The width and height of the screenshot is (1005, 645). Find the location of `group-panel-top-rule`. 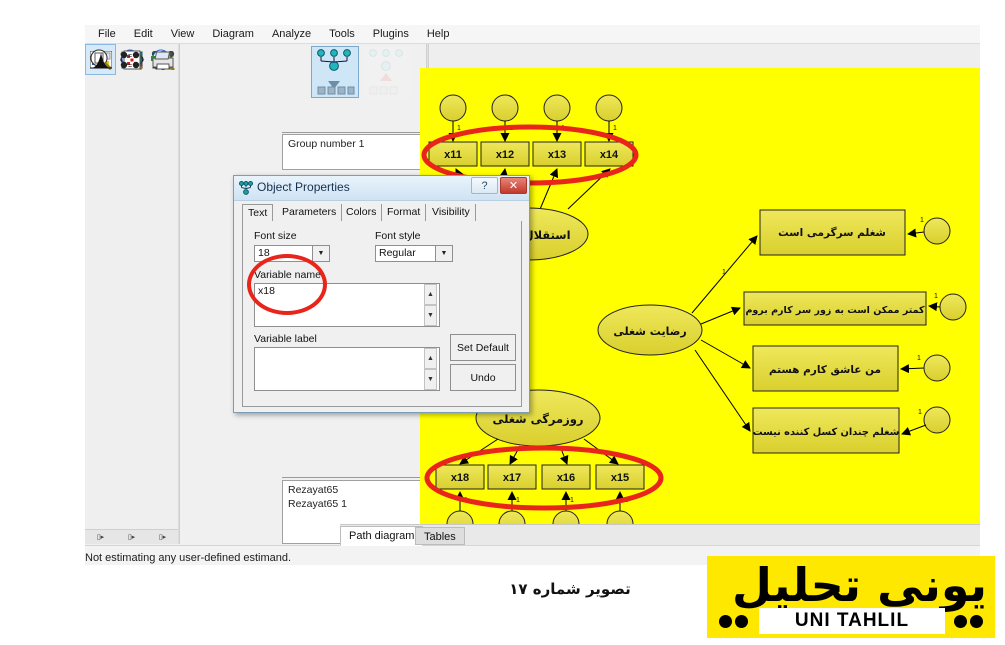

group-panel-top-rule is located at coordinates (353, 132).